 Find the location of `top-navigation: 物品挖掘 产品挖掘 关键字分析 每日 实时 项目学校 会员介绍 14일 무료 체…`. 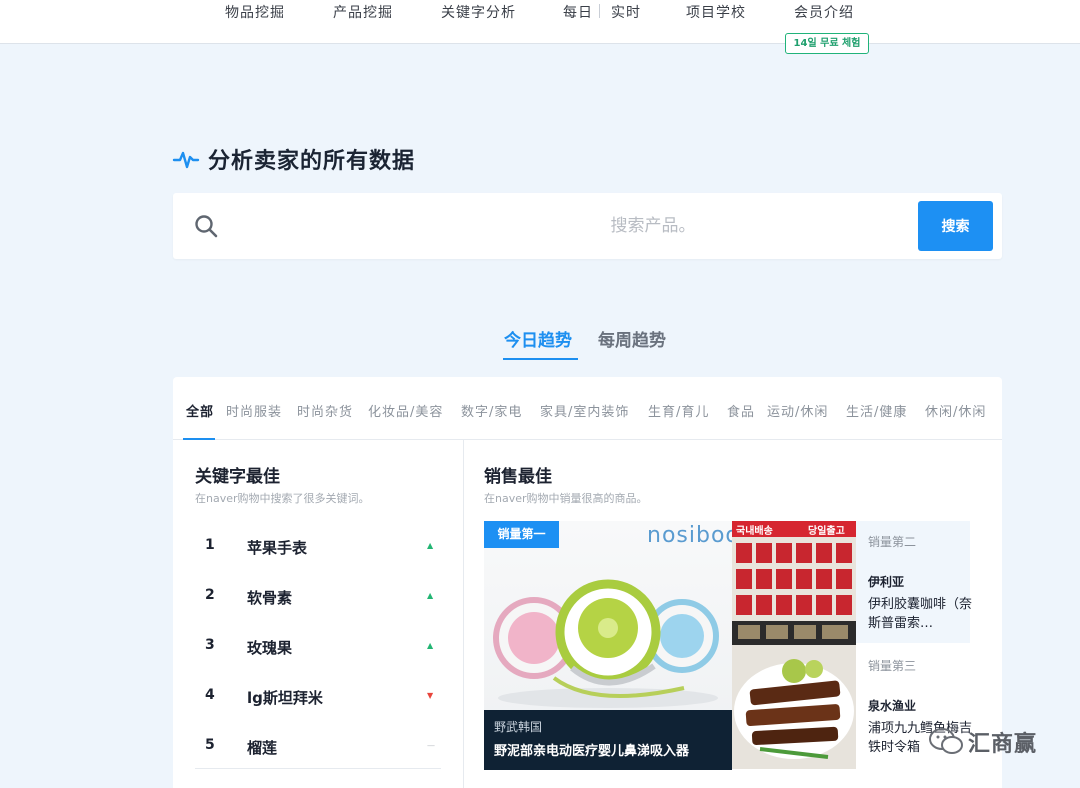

top-navigation: 物品挖掘 产品挖掘 关键字分析 每日 实时 项目学校 会员介绍 14일 무료 체… is located at coordinates (540, 27).